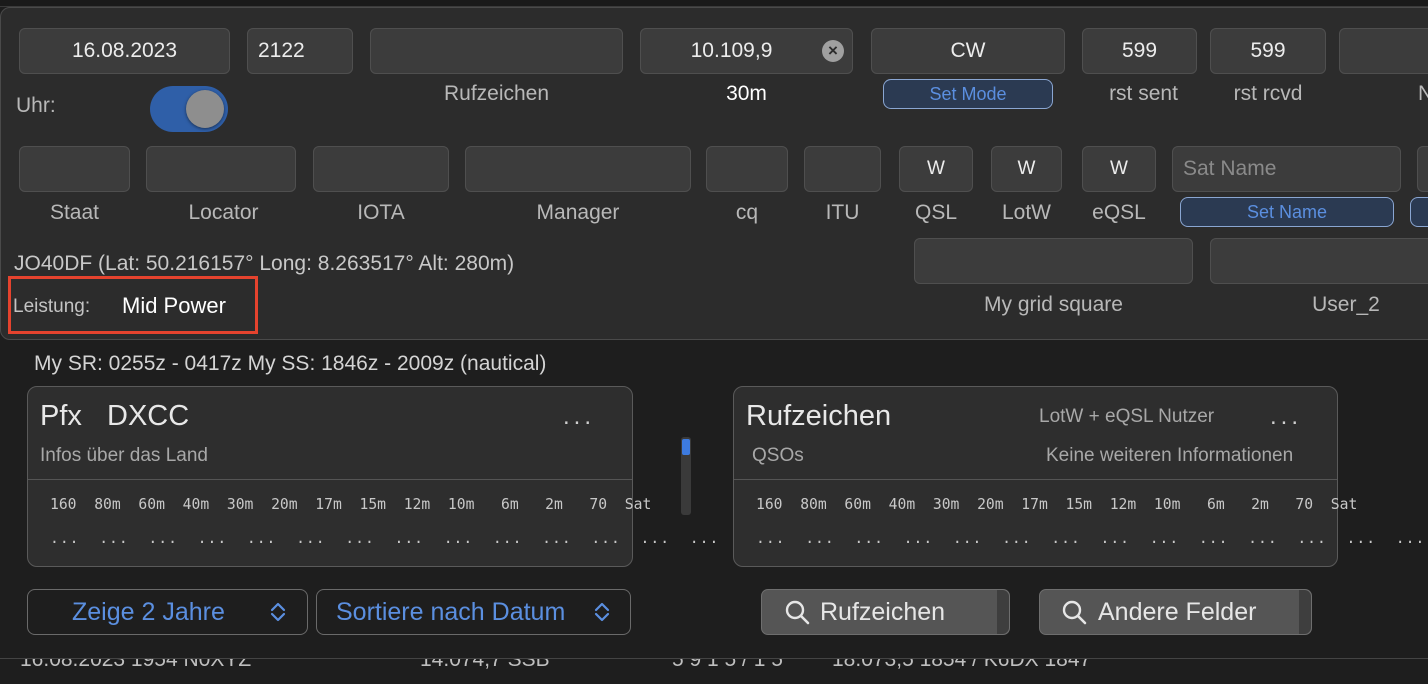  I want to click on frequency-value: 10.109,9, so click(731, 50).